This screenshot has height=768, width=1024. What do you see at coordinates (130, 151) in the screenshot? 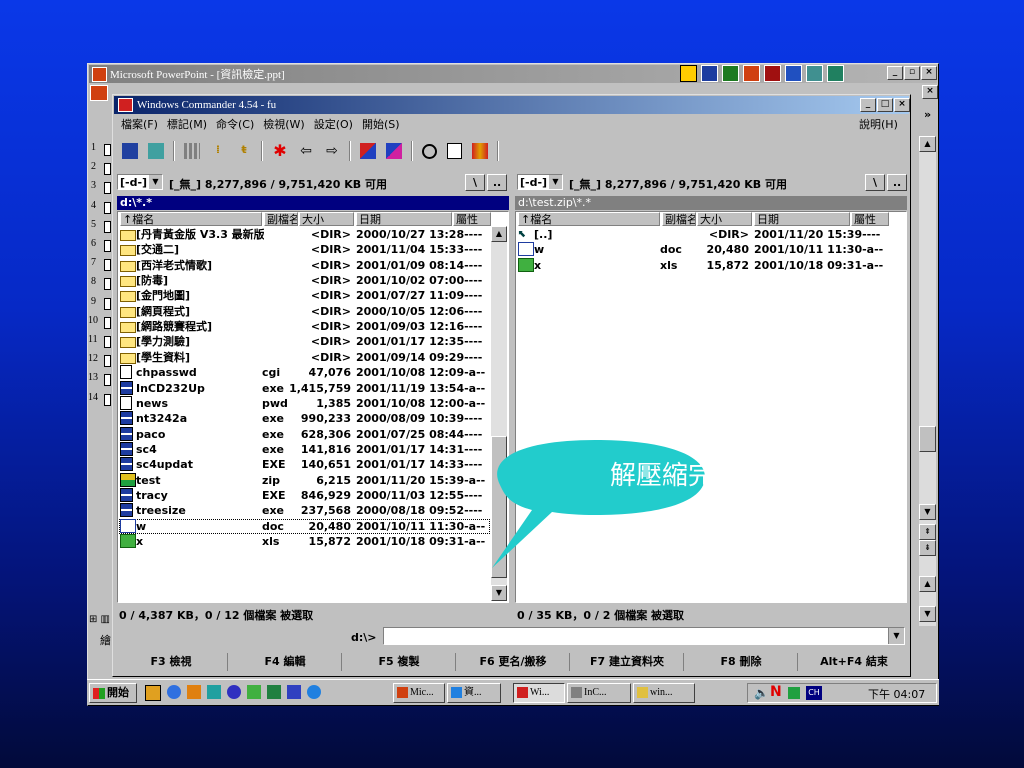
I see `disk-icon` at bounding box center [130, 151].